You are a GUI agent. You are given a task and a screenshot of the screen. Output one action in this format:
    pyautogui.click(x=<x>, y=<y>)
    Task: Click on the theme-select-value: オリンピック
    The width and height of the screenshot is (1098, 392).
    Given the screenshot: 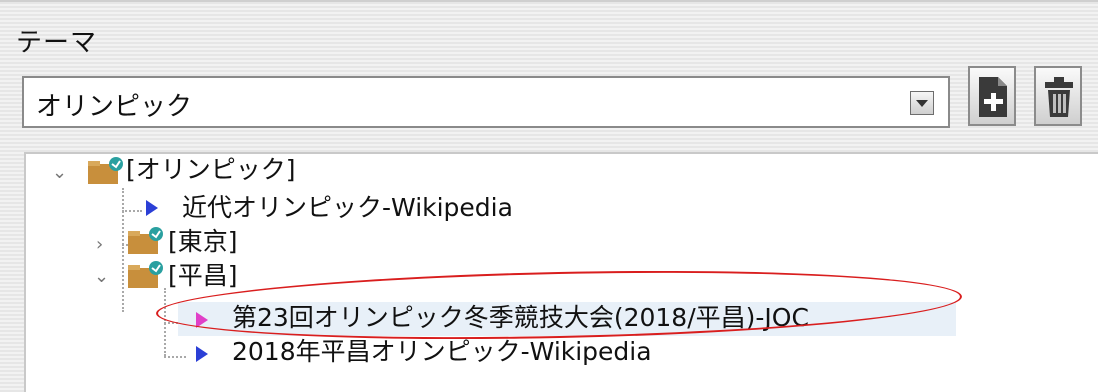 What is the action you would take?
    pyautogui.click(x=114, y=107)
    